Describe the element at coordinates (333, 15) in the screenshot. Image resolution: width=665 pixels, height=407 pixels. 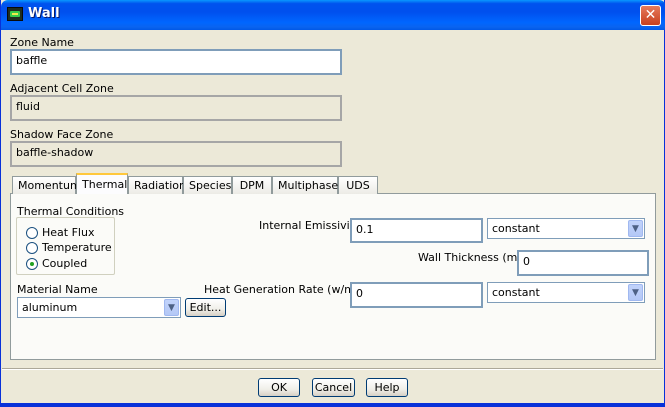
I see `title-bar: Wall ✕` at that location.